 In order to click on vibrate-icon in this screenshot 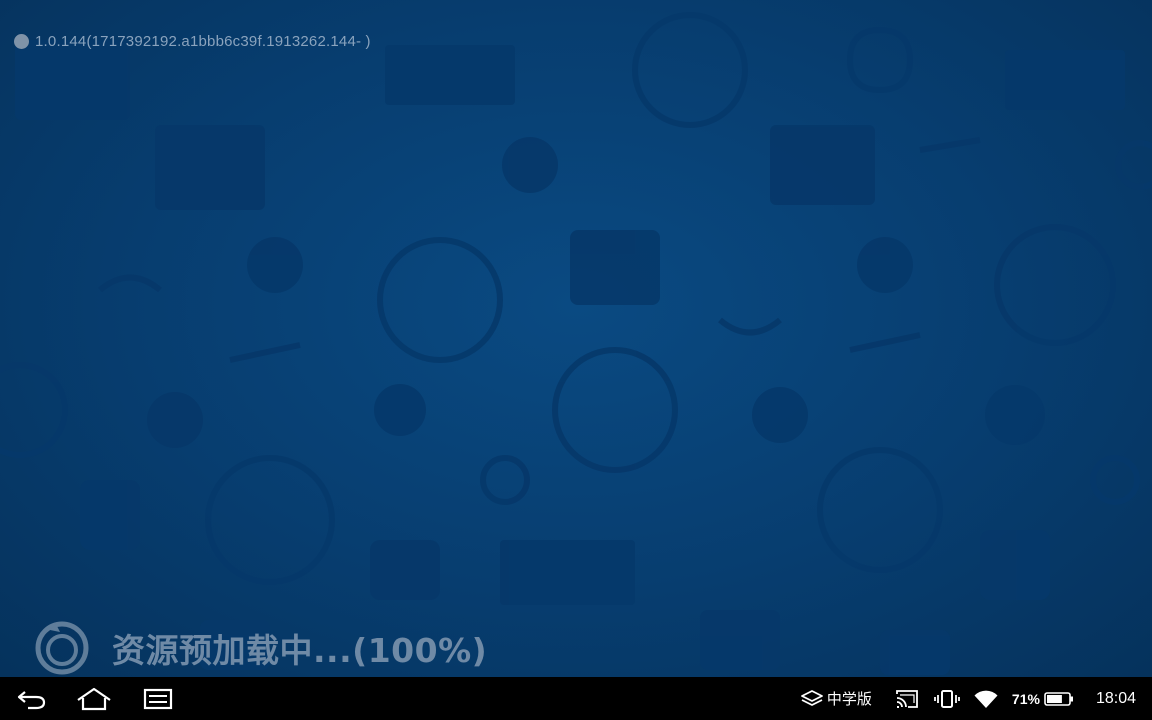, I will do `click(947, 699)`.